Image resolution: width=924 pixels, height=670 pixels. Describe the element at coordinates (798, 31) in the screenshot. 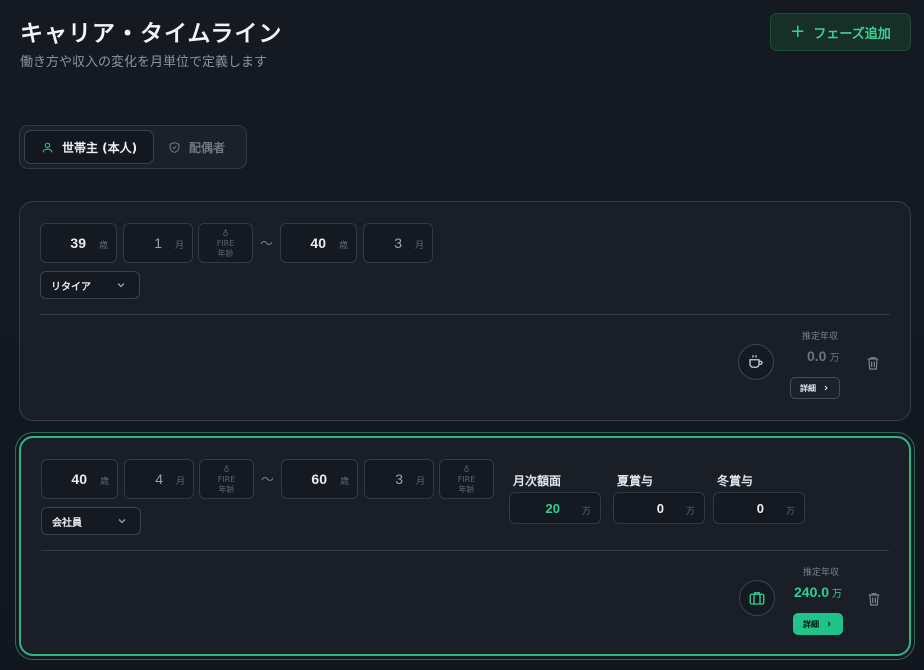

I see `plus-icon: +` at that location.